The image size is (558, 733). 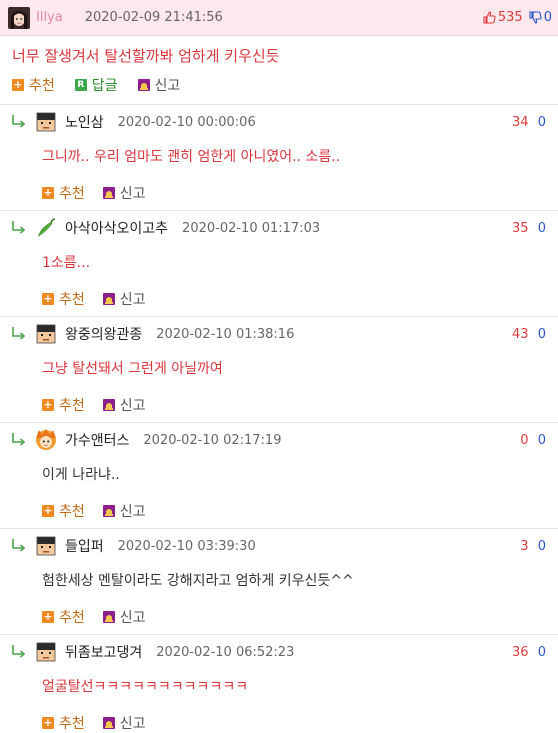 I want to click on comment-up-count: 43, so click(x=520, y=334).